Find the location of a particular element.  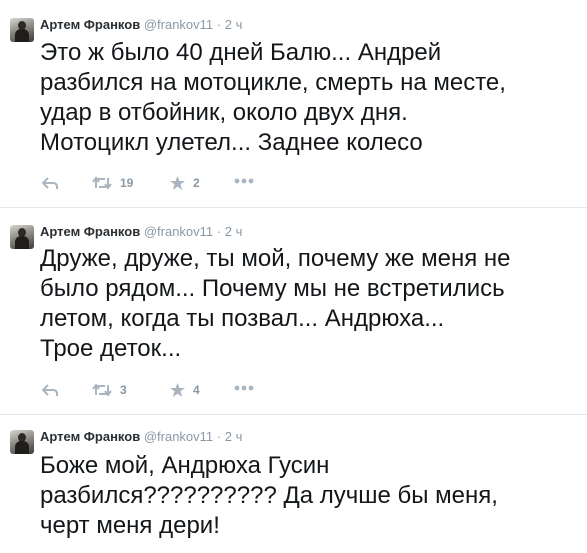

favorite-button: 4 is located at coordinates (185, 390).